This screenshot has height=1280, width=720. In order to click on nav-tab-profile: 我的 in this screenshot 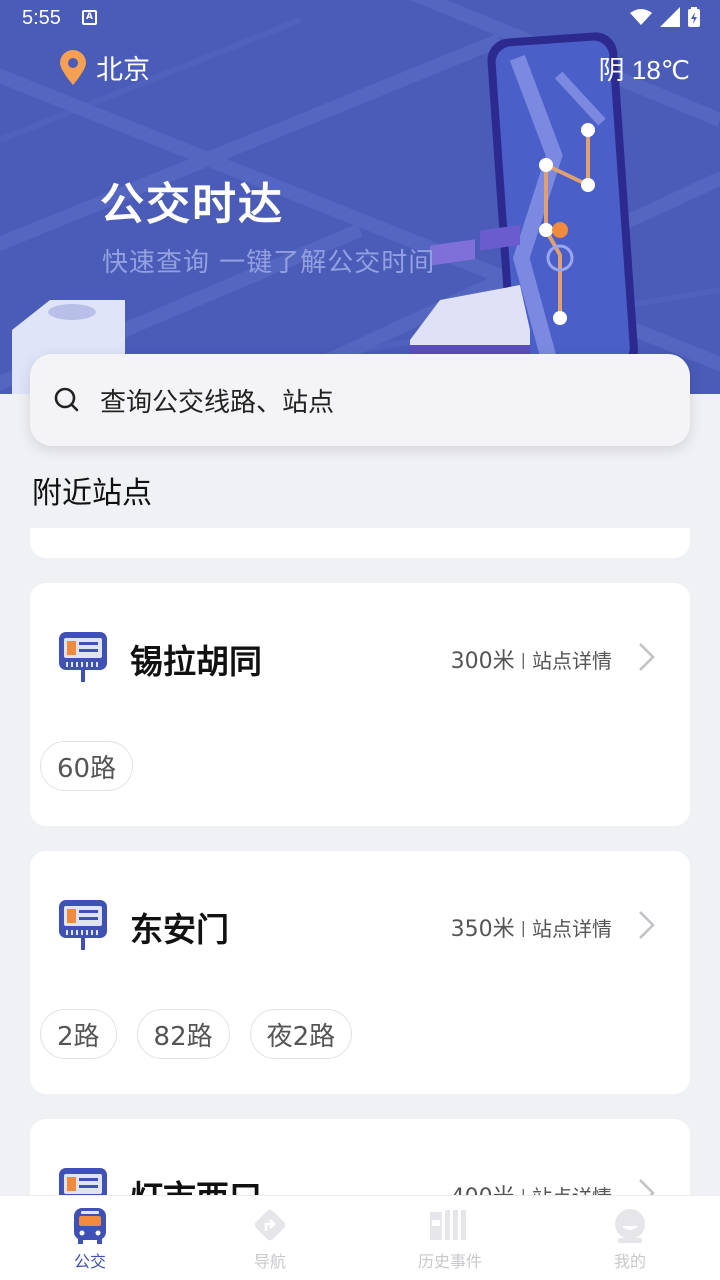, I will do `click(630, 1238)`.